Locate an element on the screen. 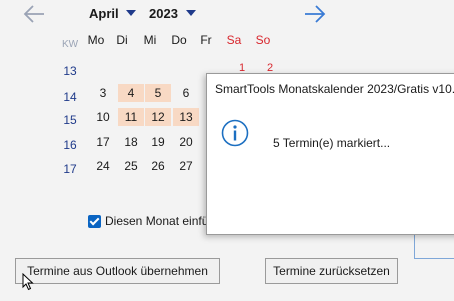  this-month-checkbox-label: Diesen Monat einfü is located at coordinates (157, 221).